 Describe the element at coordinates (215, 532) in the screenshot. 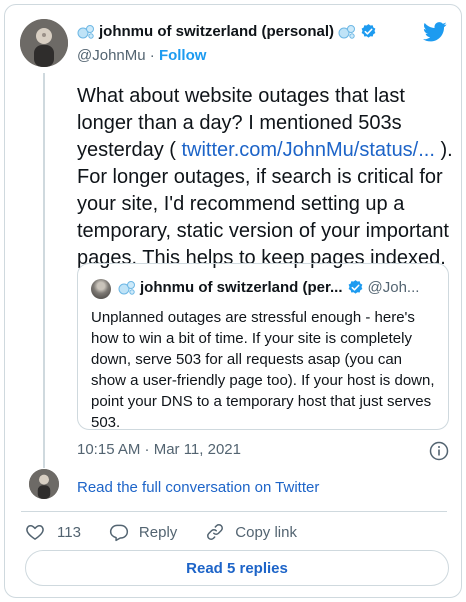

I see `link-icon` at that location.